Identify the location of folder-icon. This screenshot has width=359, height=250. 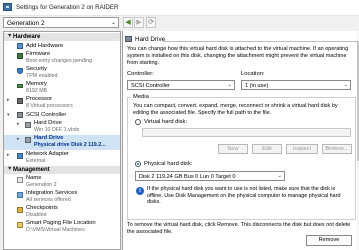
(20, 225).